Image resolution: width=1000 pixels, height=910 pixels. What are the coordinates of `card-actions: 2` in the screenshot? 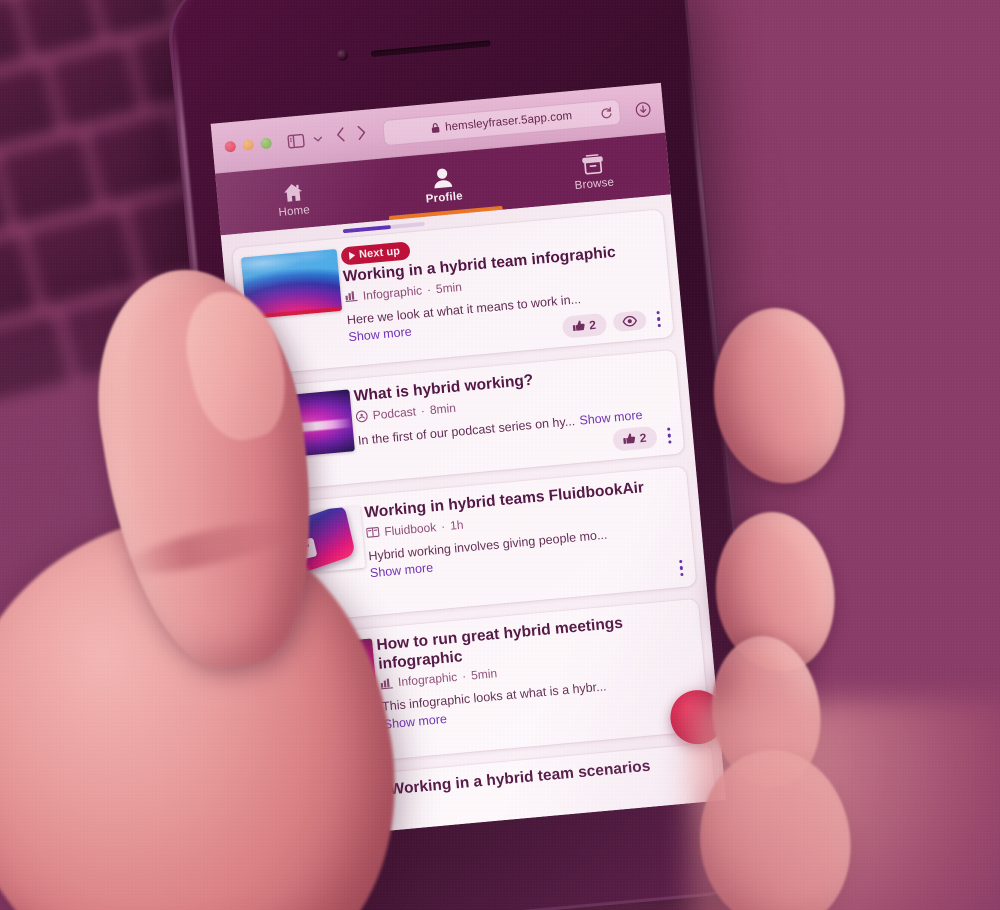 It's located at (643, 438).